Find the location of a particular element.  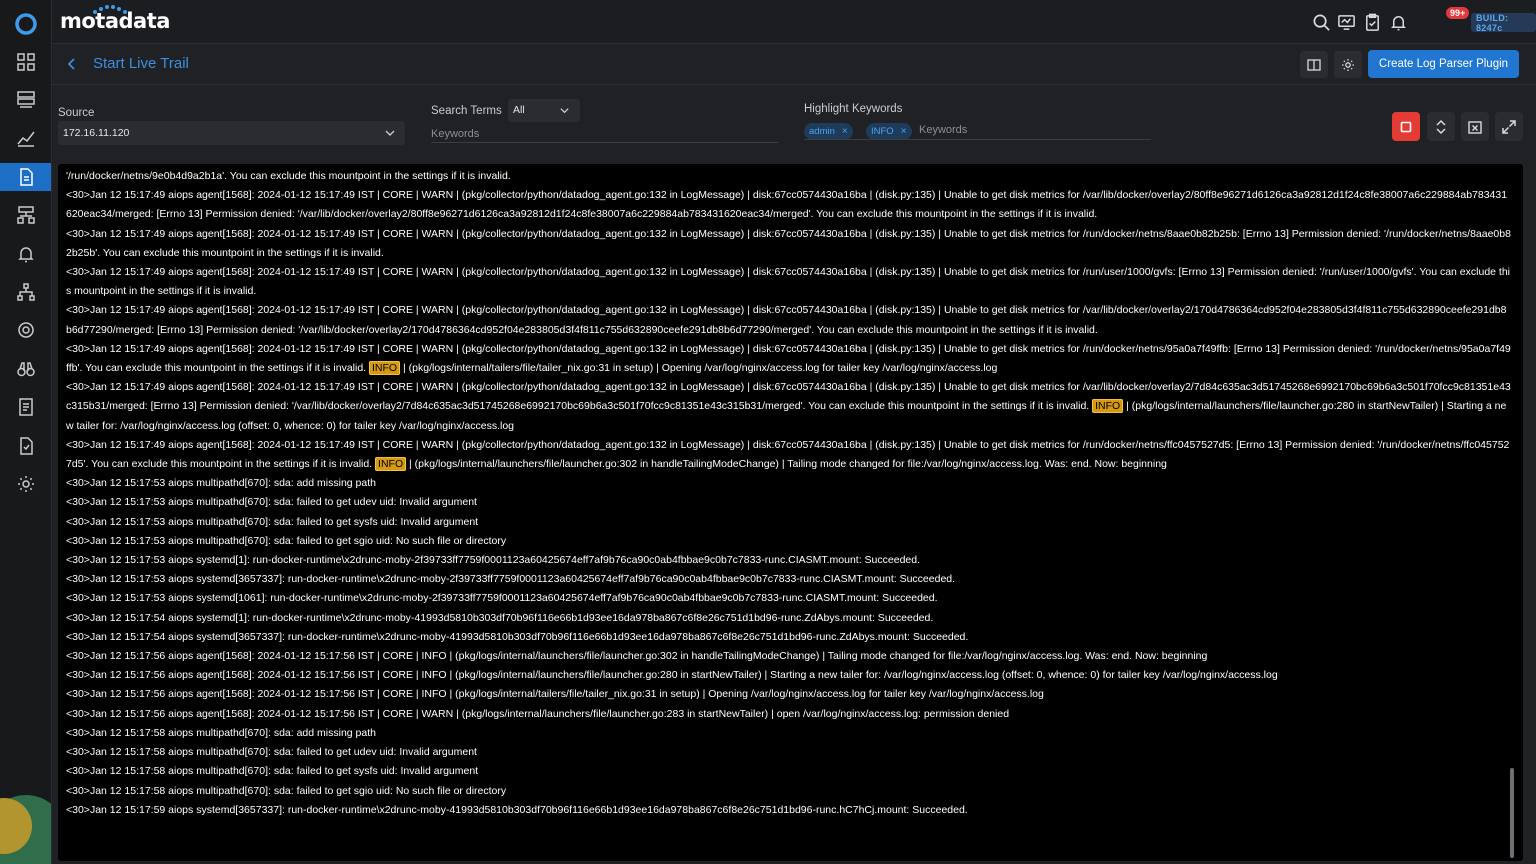

stop-trail-button is located at coordinates (1406, 126).